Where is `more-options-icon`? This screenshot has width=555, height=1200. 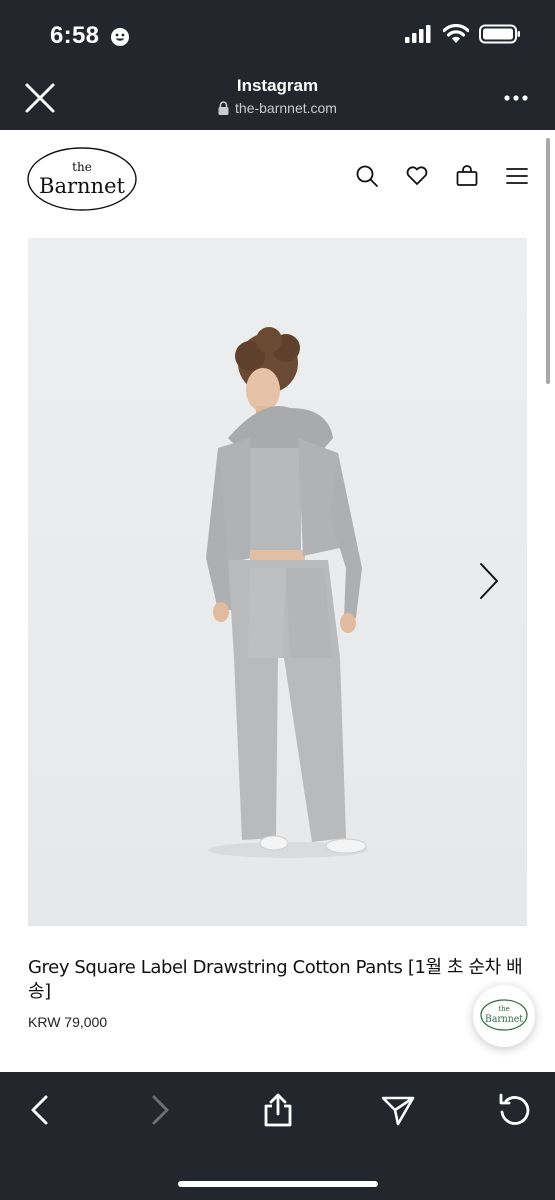 more-options-icon is located at coordinates (516, 98).